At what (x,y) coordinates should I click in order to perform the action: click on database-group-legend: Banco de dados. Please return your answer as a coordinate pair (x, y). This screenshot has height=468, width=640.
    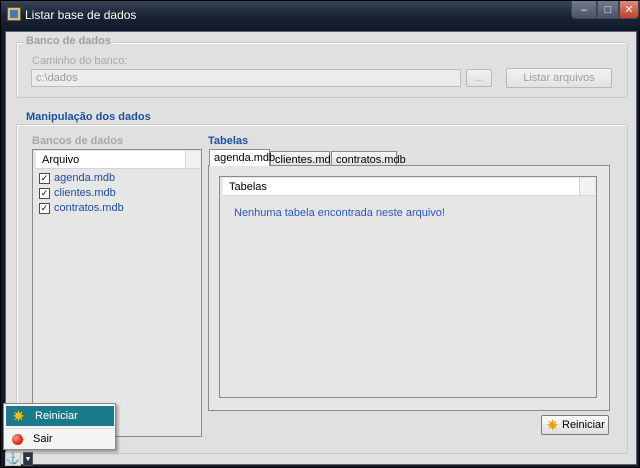
    Looking at the image, I should click on (68, 41).